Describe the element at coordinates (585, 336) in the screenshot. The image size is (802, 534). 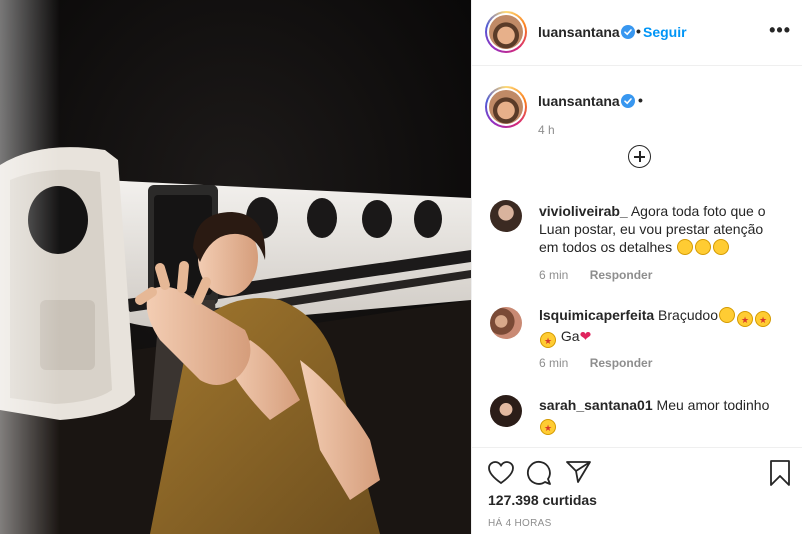
I see `red-heart-icon: ❤` at that location.